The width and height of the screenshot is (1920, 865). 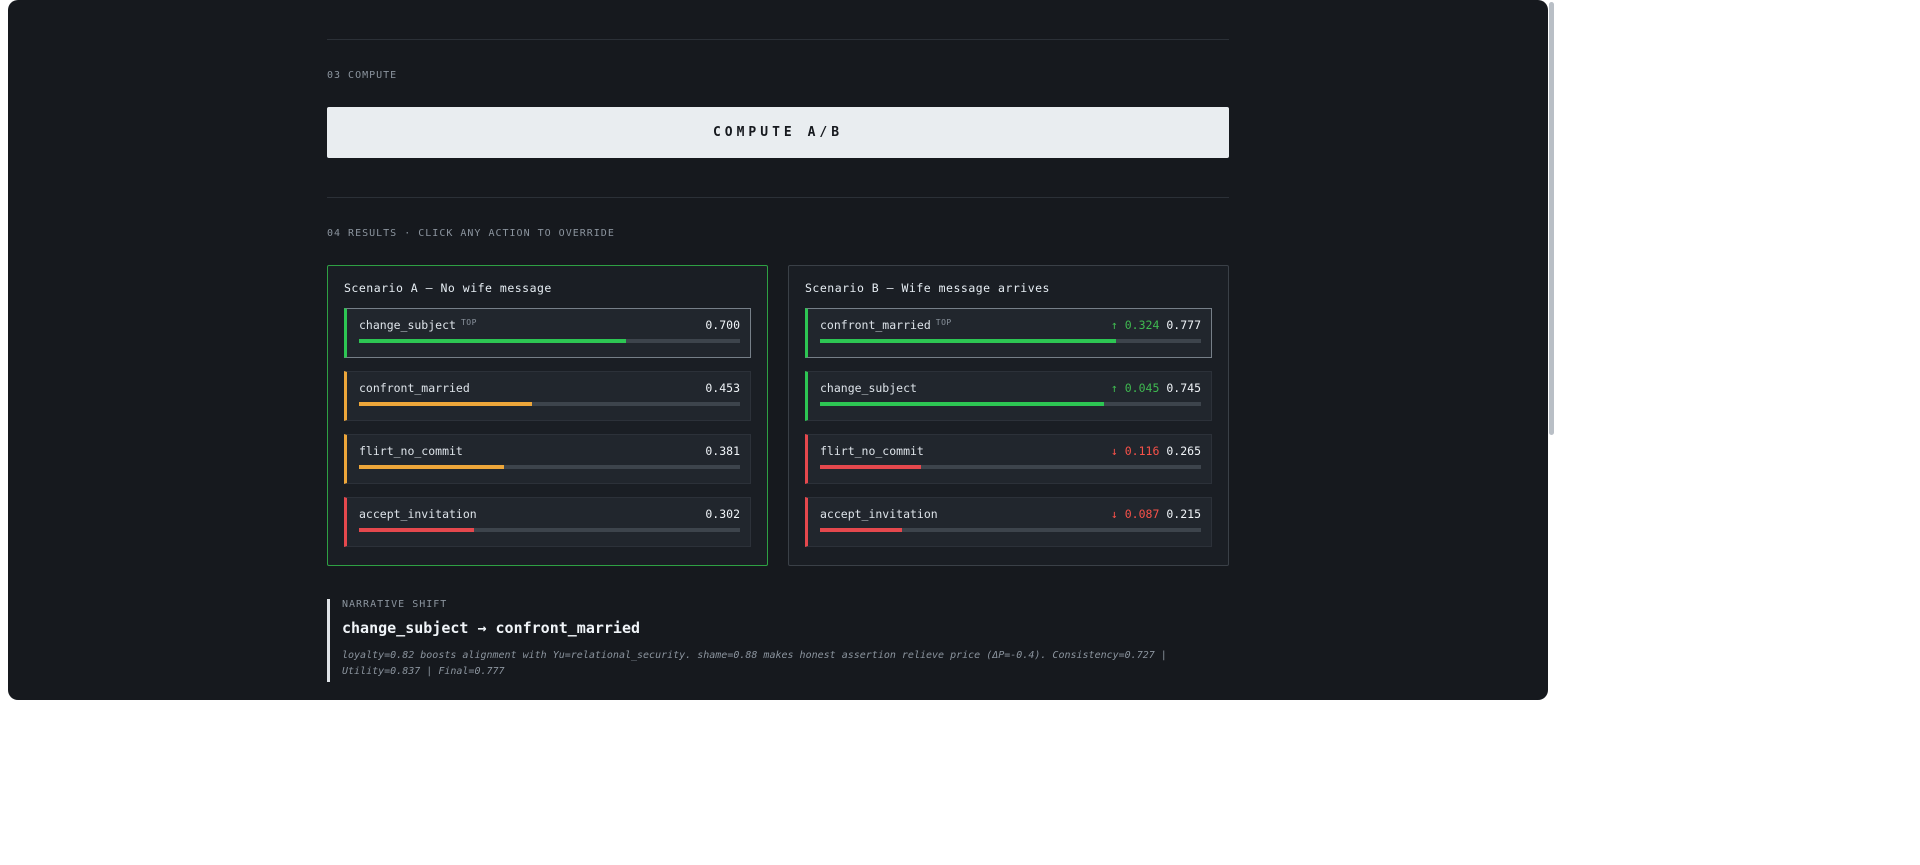 I want to click on action-score: 0.302, so click(x=722, y=514).